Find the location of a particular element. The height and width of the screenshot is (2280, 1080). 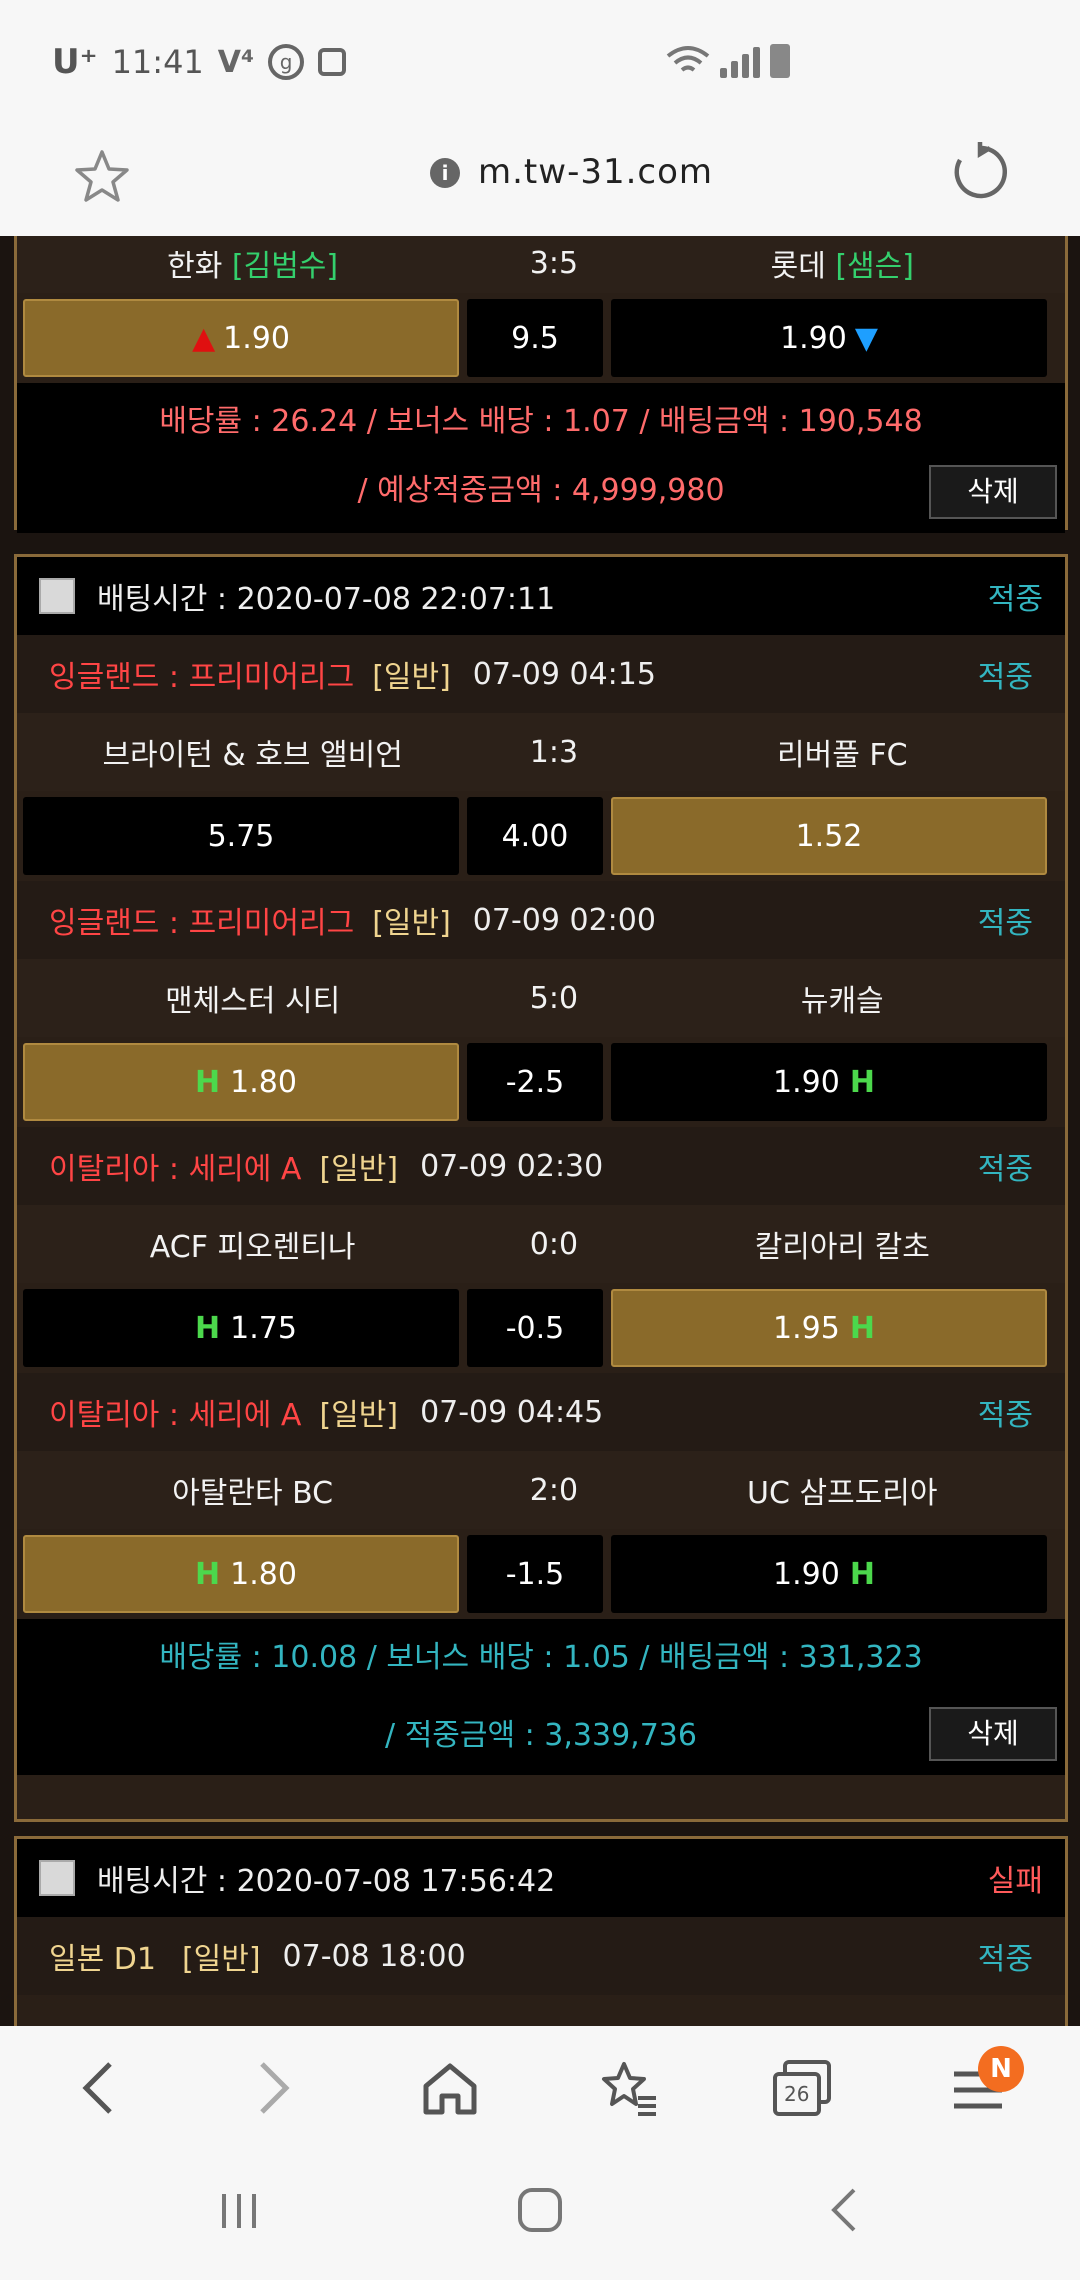

g-icon: g is located at coordinates (286, 62).